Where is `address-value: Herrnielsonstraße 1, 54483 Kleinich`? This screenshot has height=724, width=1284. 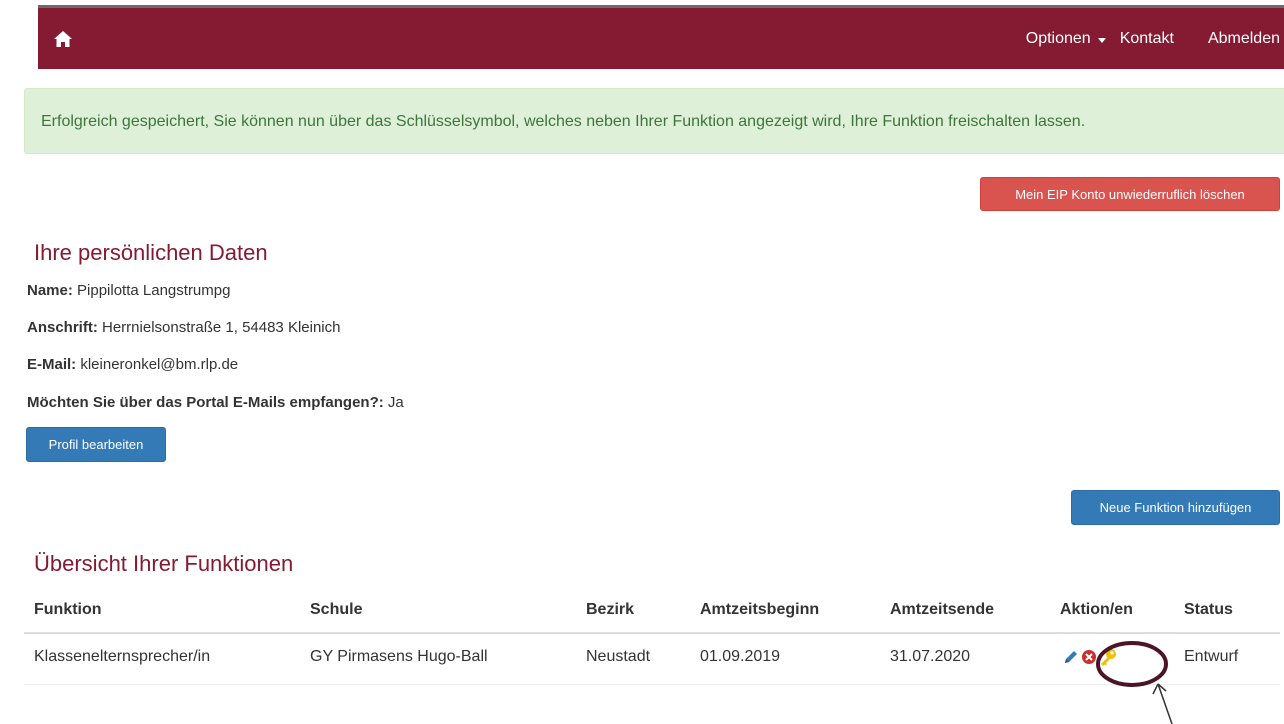
address-value: Herrnielsonstraße 1, 54483 Kleinich is located at coordinates (219, 327).